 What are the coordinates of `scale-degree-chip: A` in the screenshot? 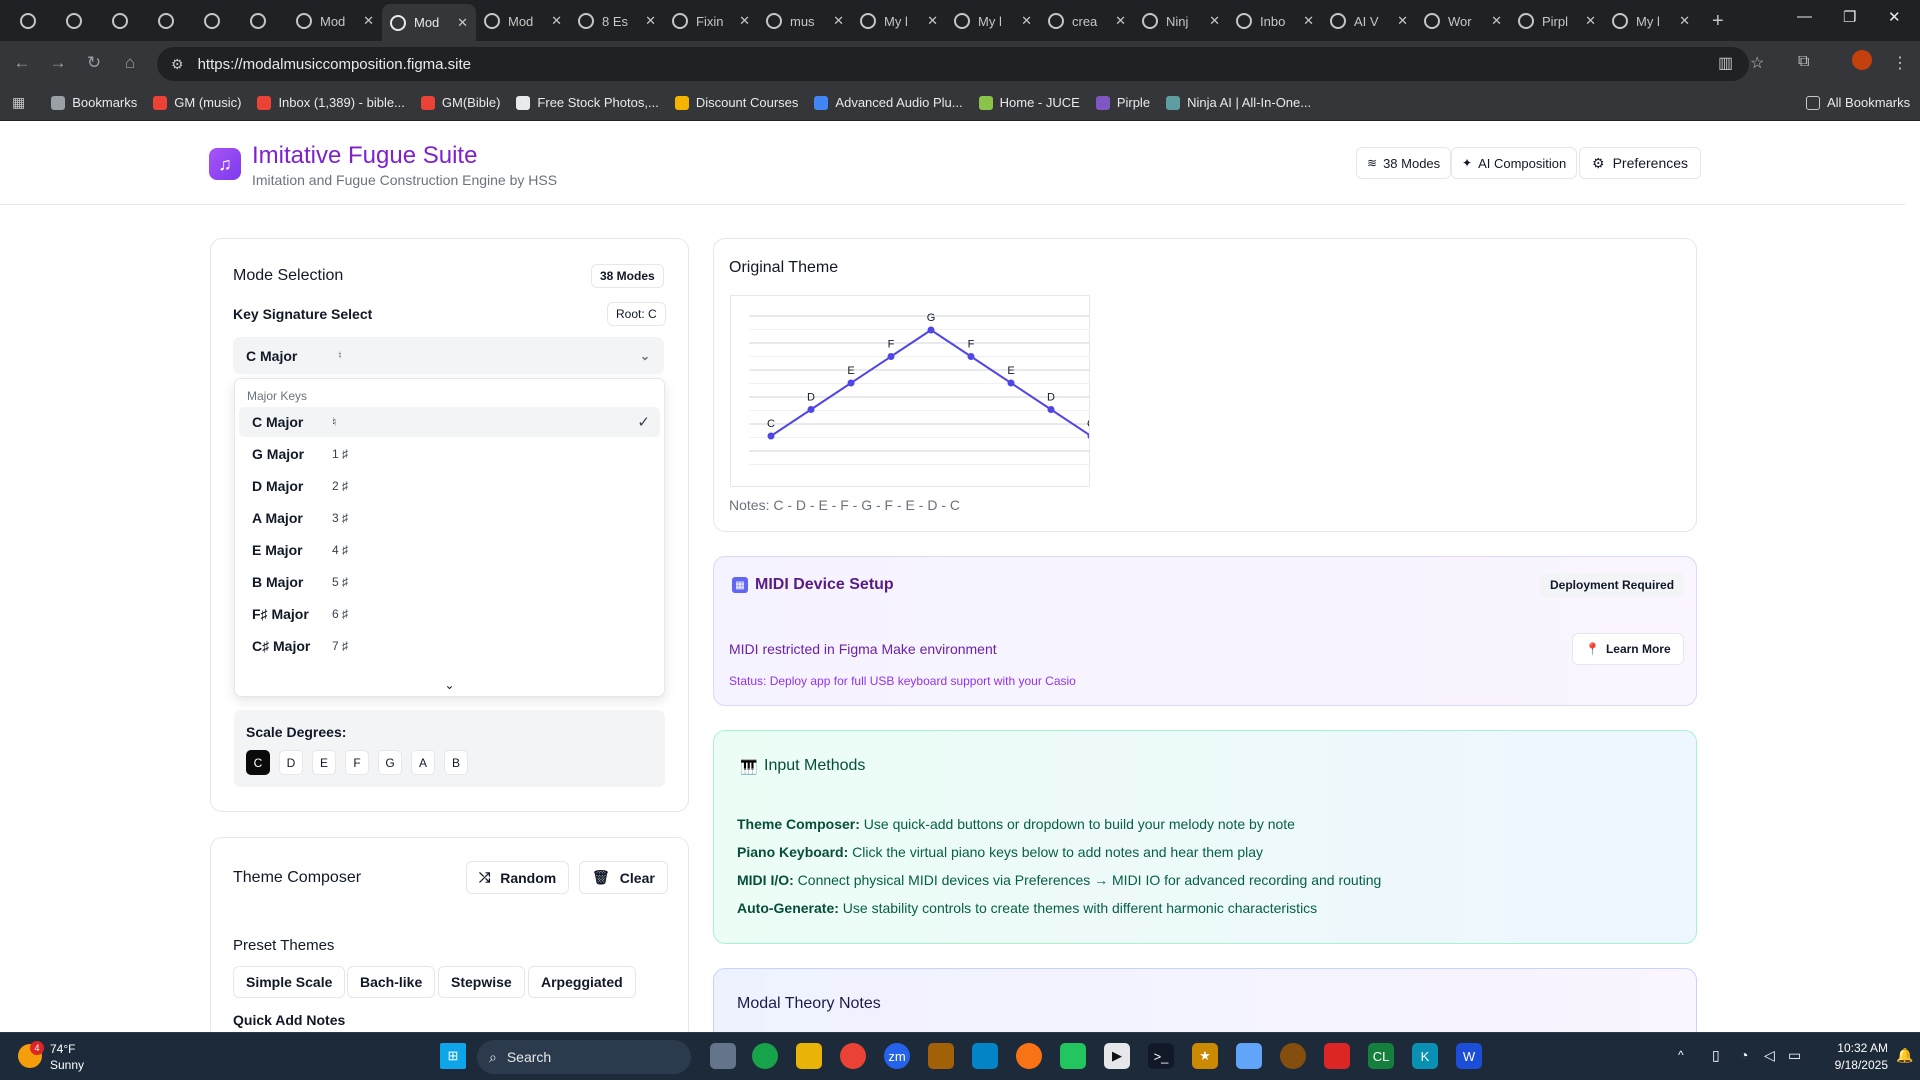 It's located at (423, 762).